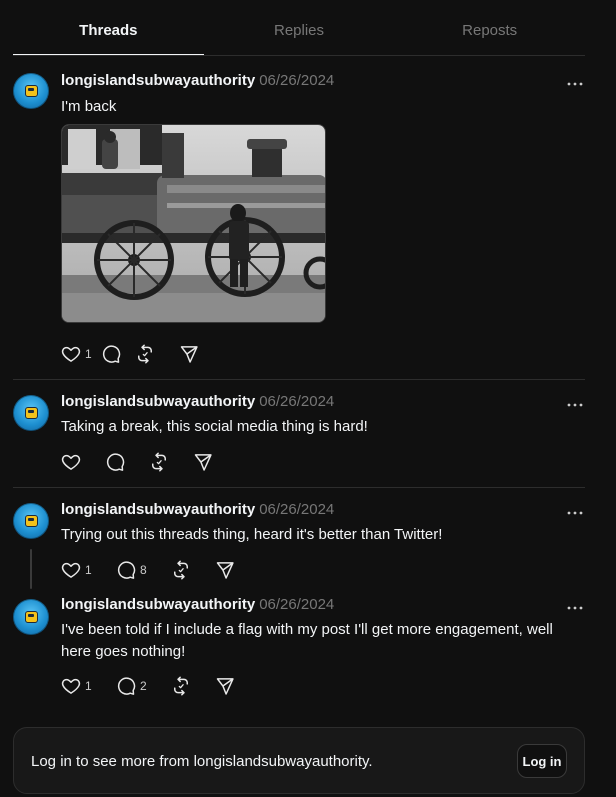 The width and height of the screenshot is (616, 797). I want to click on post-actions: 1, so click(135, 354).